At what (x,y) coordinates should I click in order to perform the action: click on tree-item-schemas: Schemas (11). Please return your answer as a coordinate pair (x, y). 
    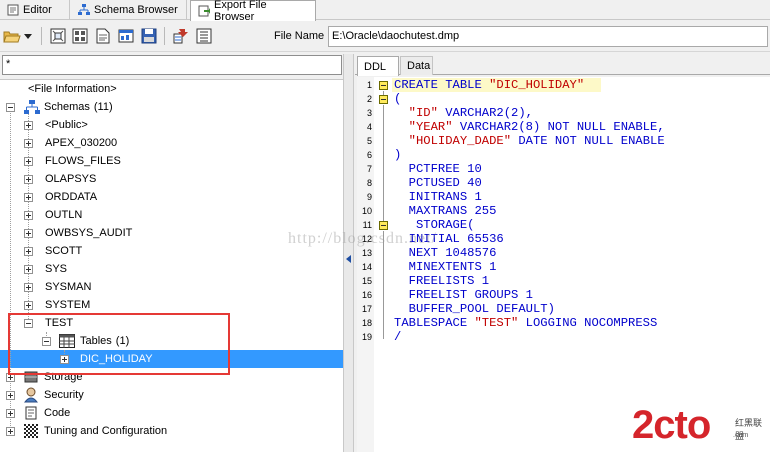
    Looking at the image, I should click on (68, 107).